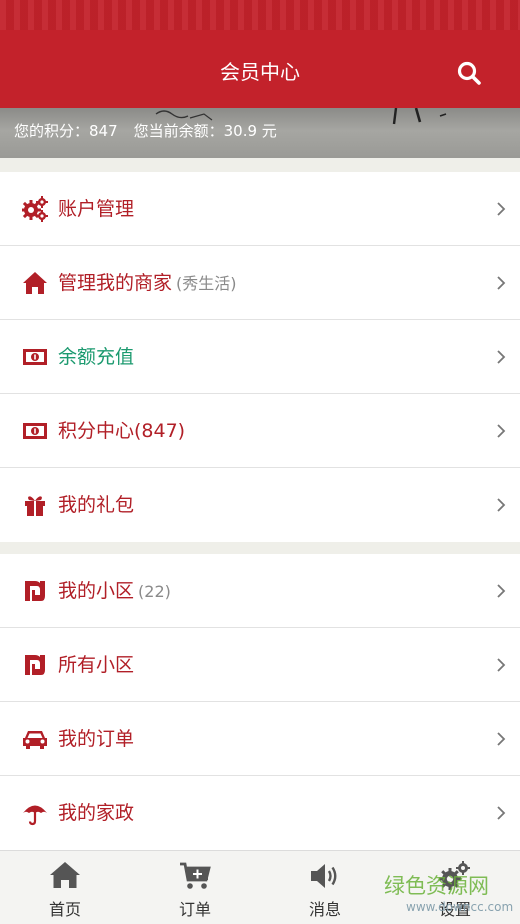 Image resolution: width=520 pixels, height=924 pixels. What do you see at coordinates (469, 73) in the screenshot?
I see `search-icon` at bounding box center [469, 73].